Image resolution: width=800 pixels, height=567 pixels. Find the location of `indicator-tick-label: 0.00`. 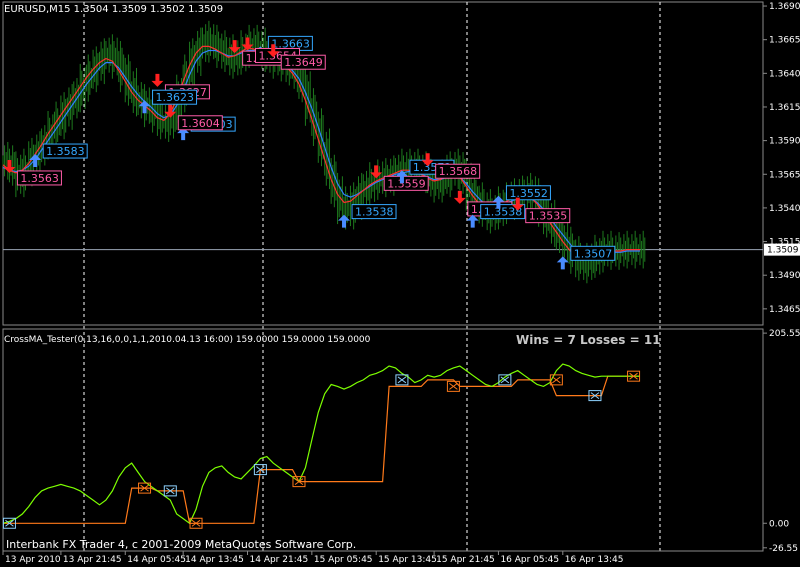

indicator-tick-label: 0.00 is located at coordinates (779, 524).